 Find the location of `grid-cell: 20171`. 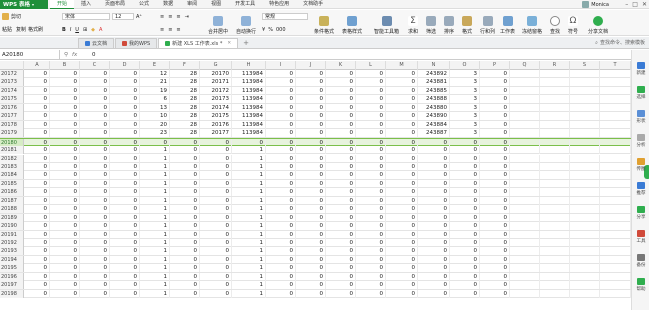

grid-cell: 20171 is located at coordinates (216, 82).